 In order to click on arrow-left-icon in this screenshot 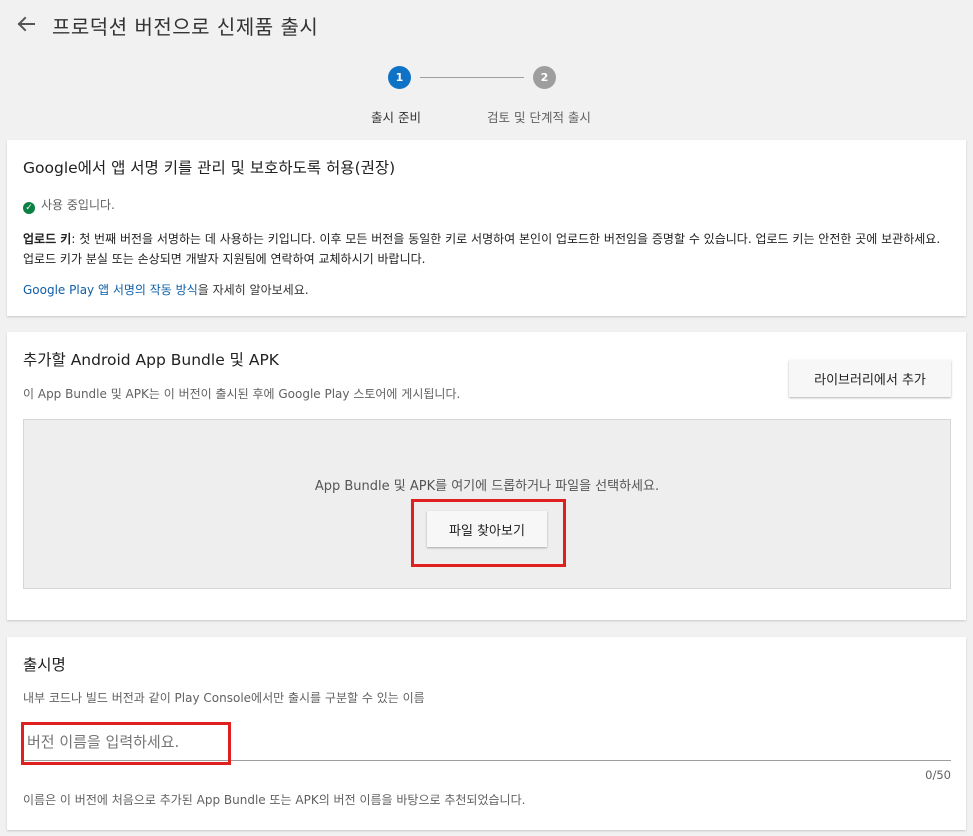, I will do `click(26, 24)`.